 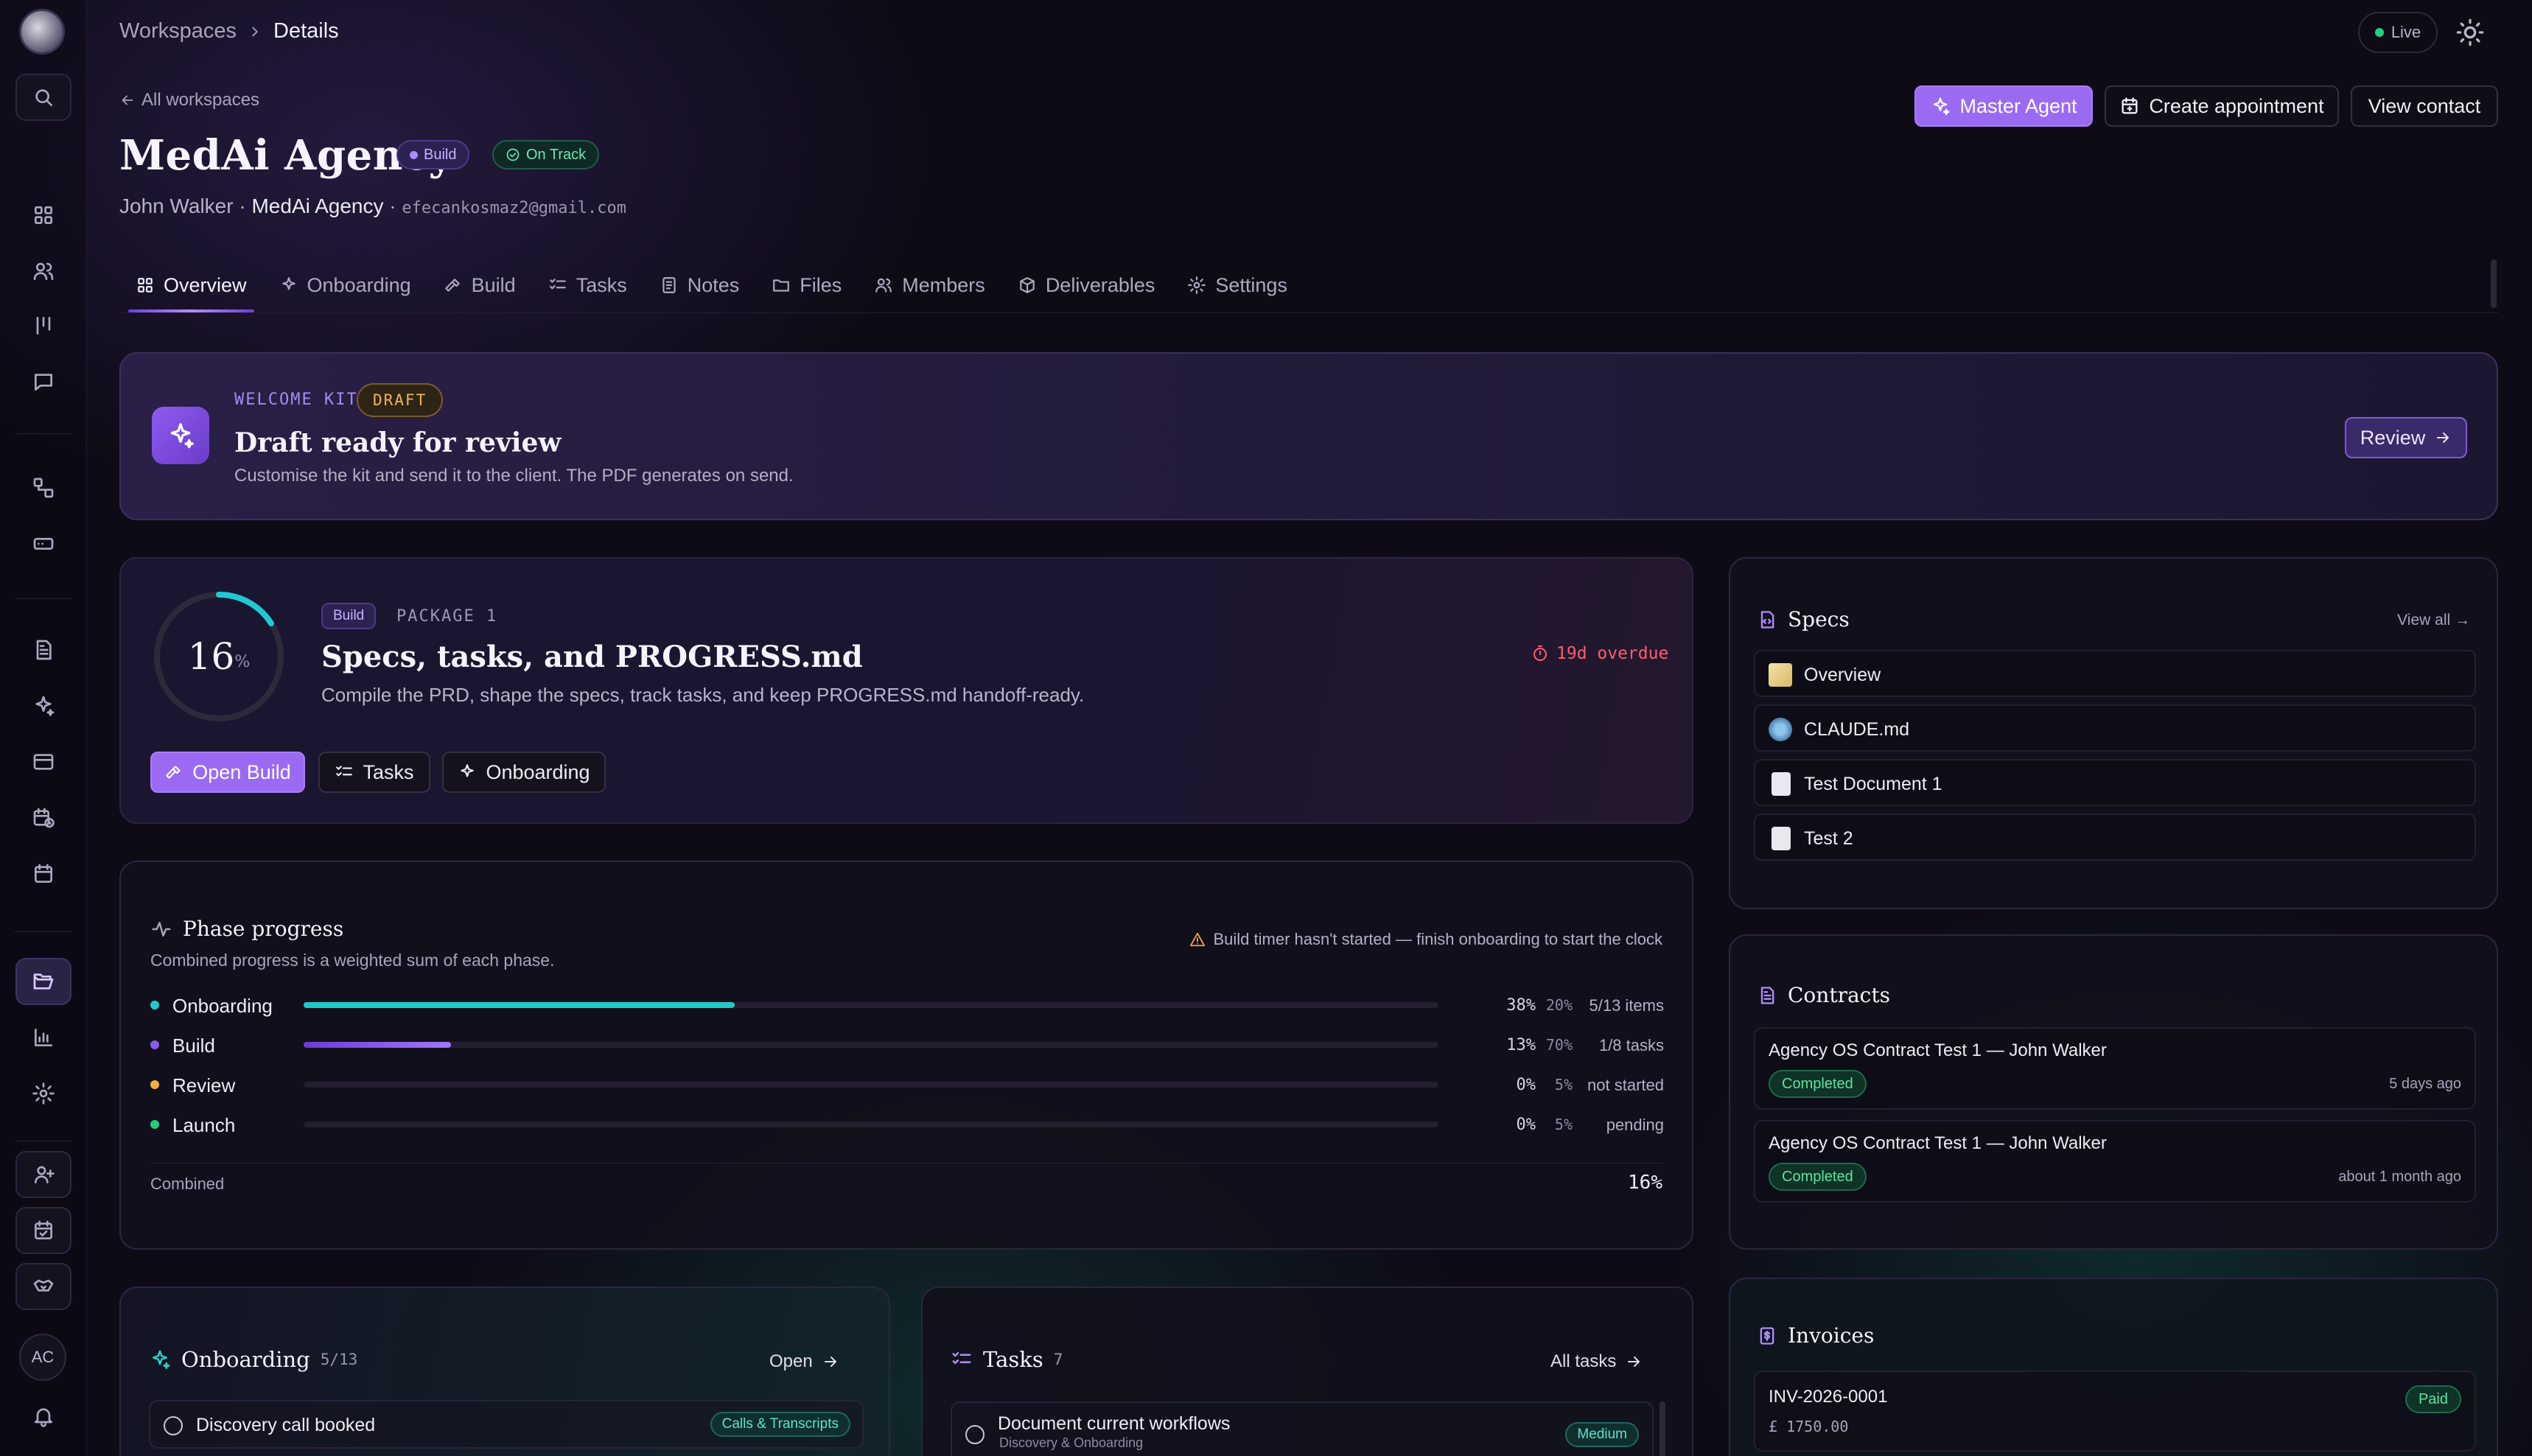 I want to click on avatar: AC, so click(x=42, y=1357).